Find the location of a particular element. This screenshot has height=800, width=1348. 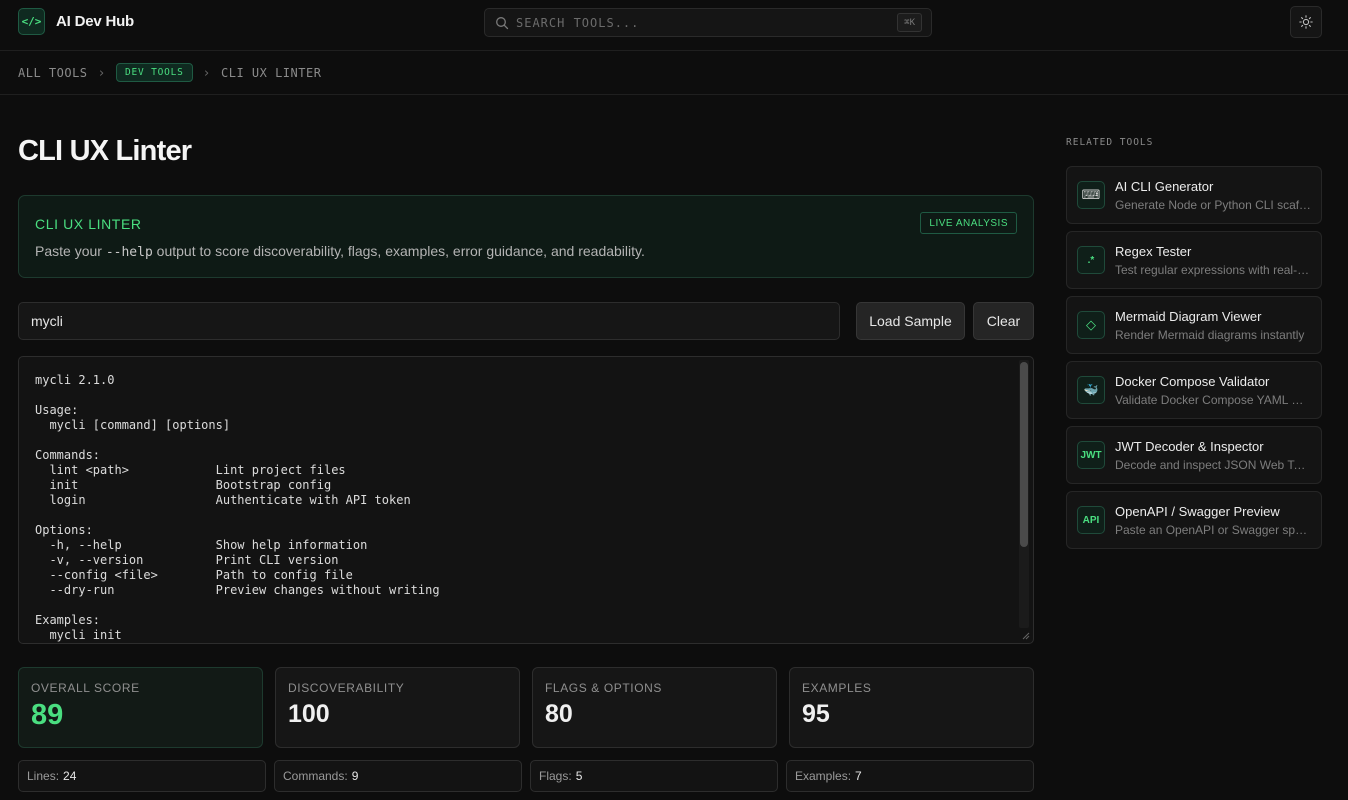

score-label: DISCOVERABILITY is located at coordinates (346, 688).